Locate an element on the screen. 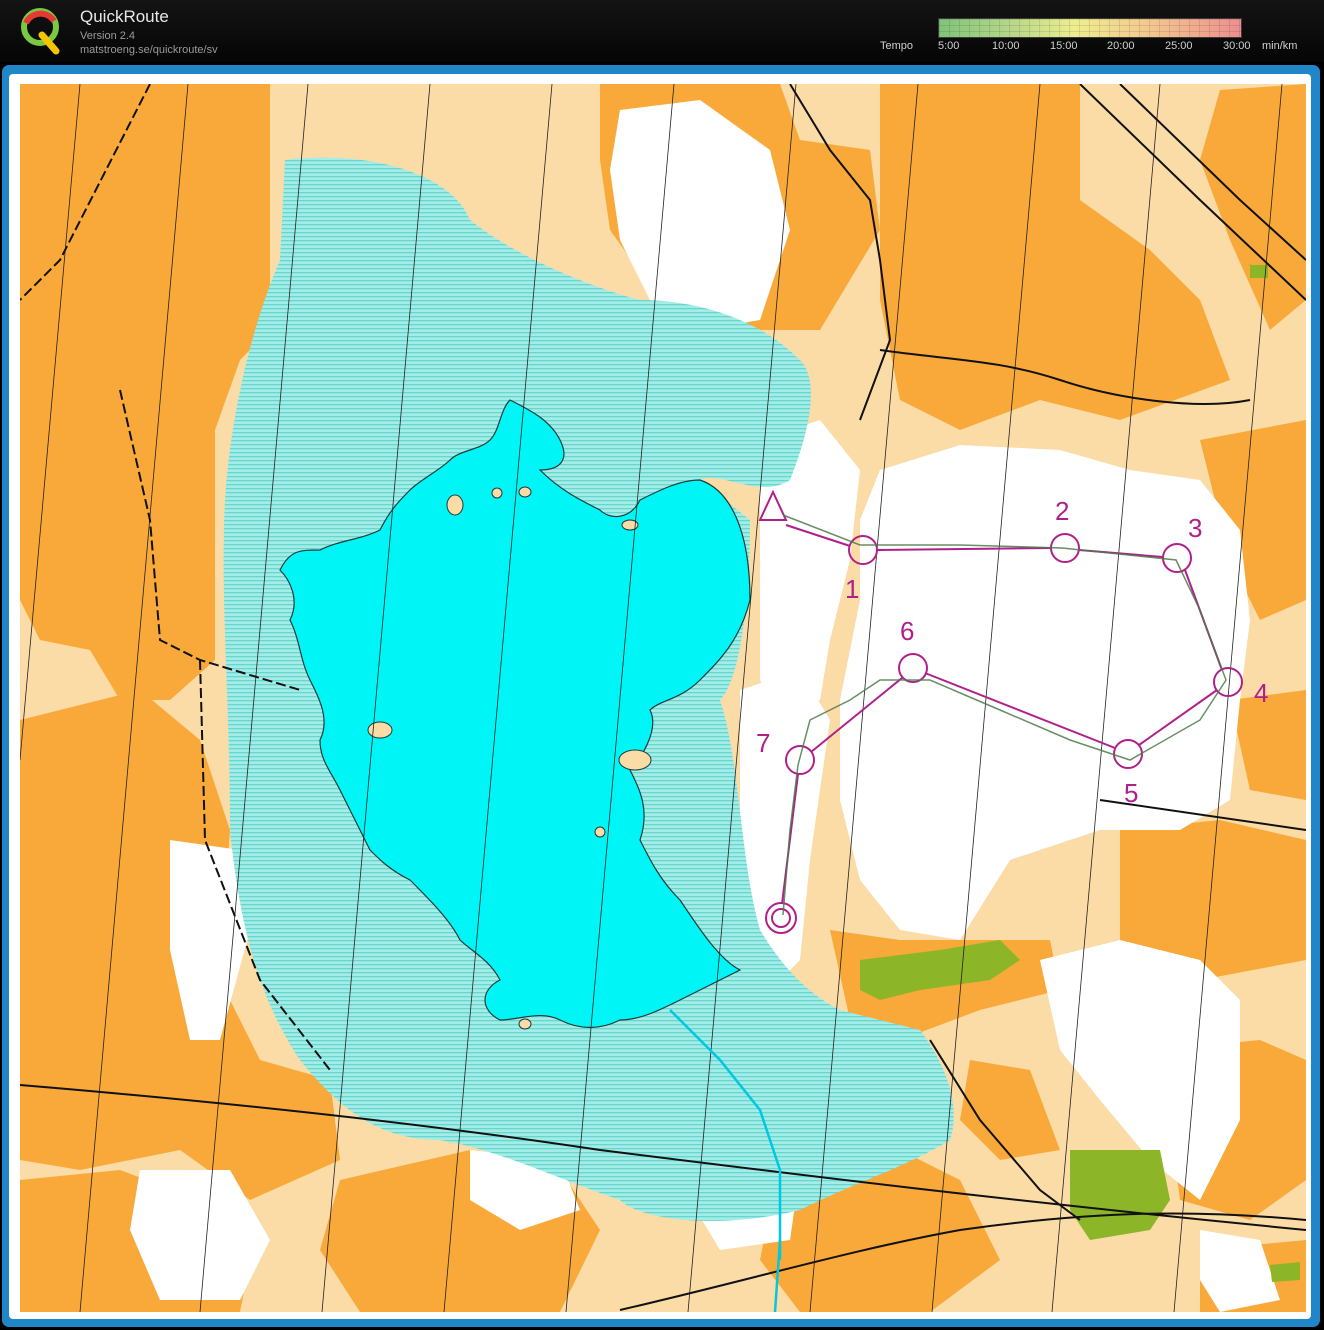 This screenshot has height=1330, width=1324. tempo-tick: 15:00 is located at coordinates (1064, 46).